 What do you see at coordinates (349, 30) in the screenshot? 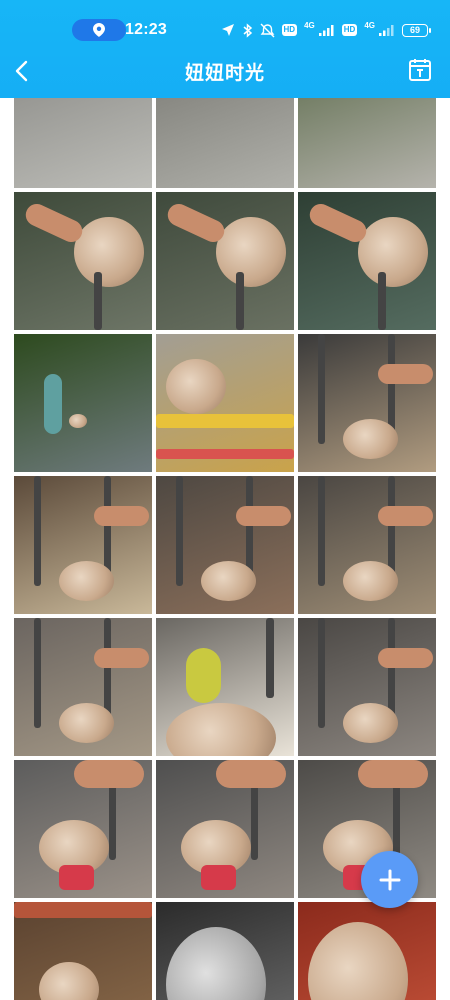
I see `hd-badge-2: HD` at bounding box center [349, 30].